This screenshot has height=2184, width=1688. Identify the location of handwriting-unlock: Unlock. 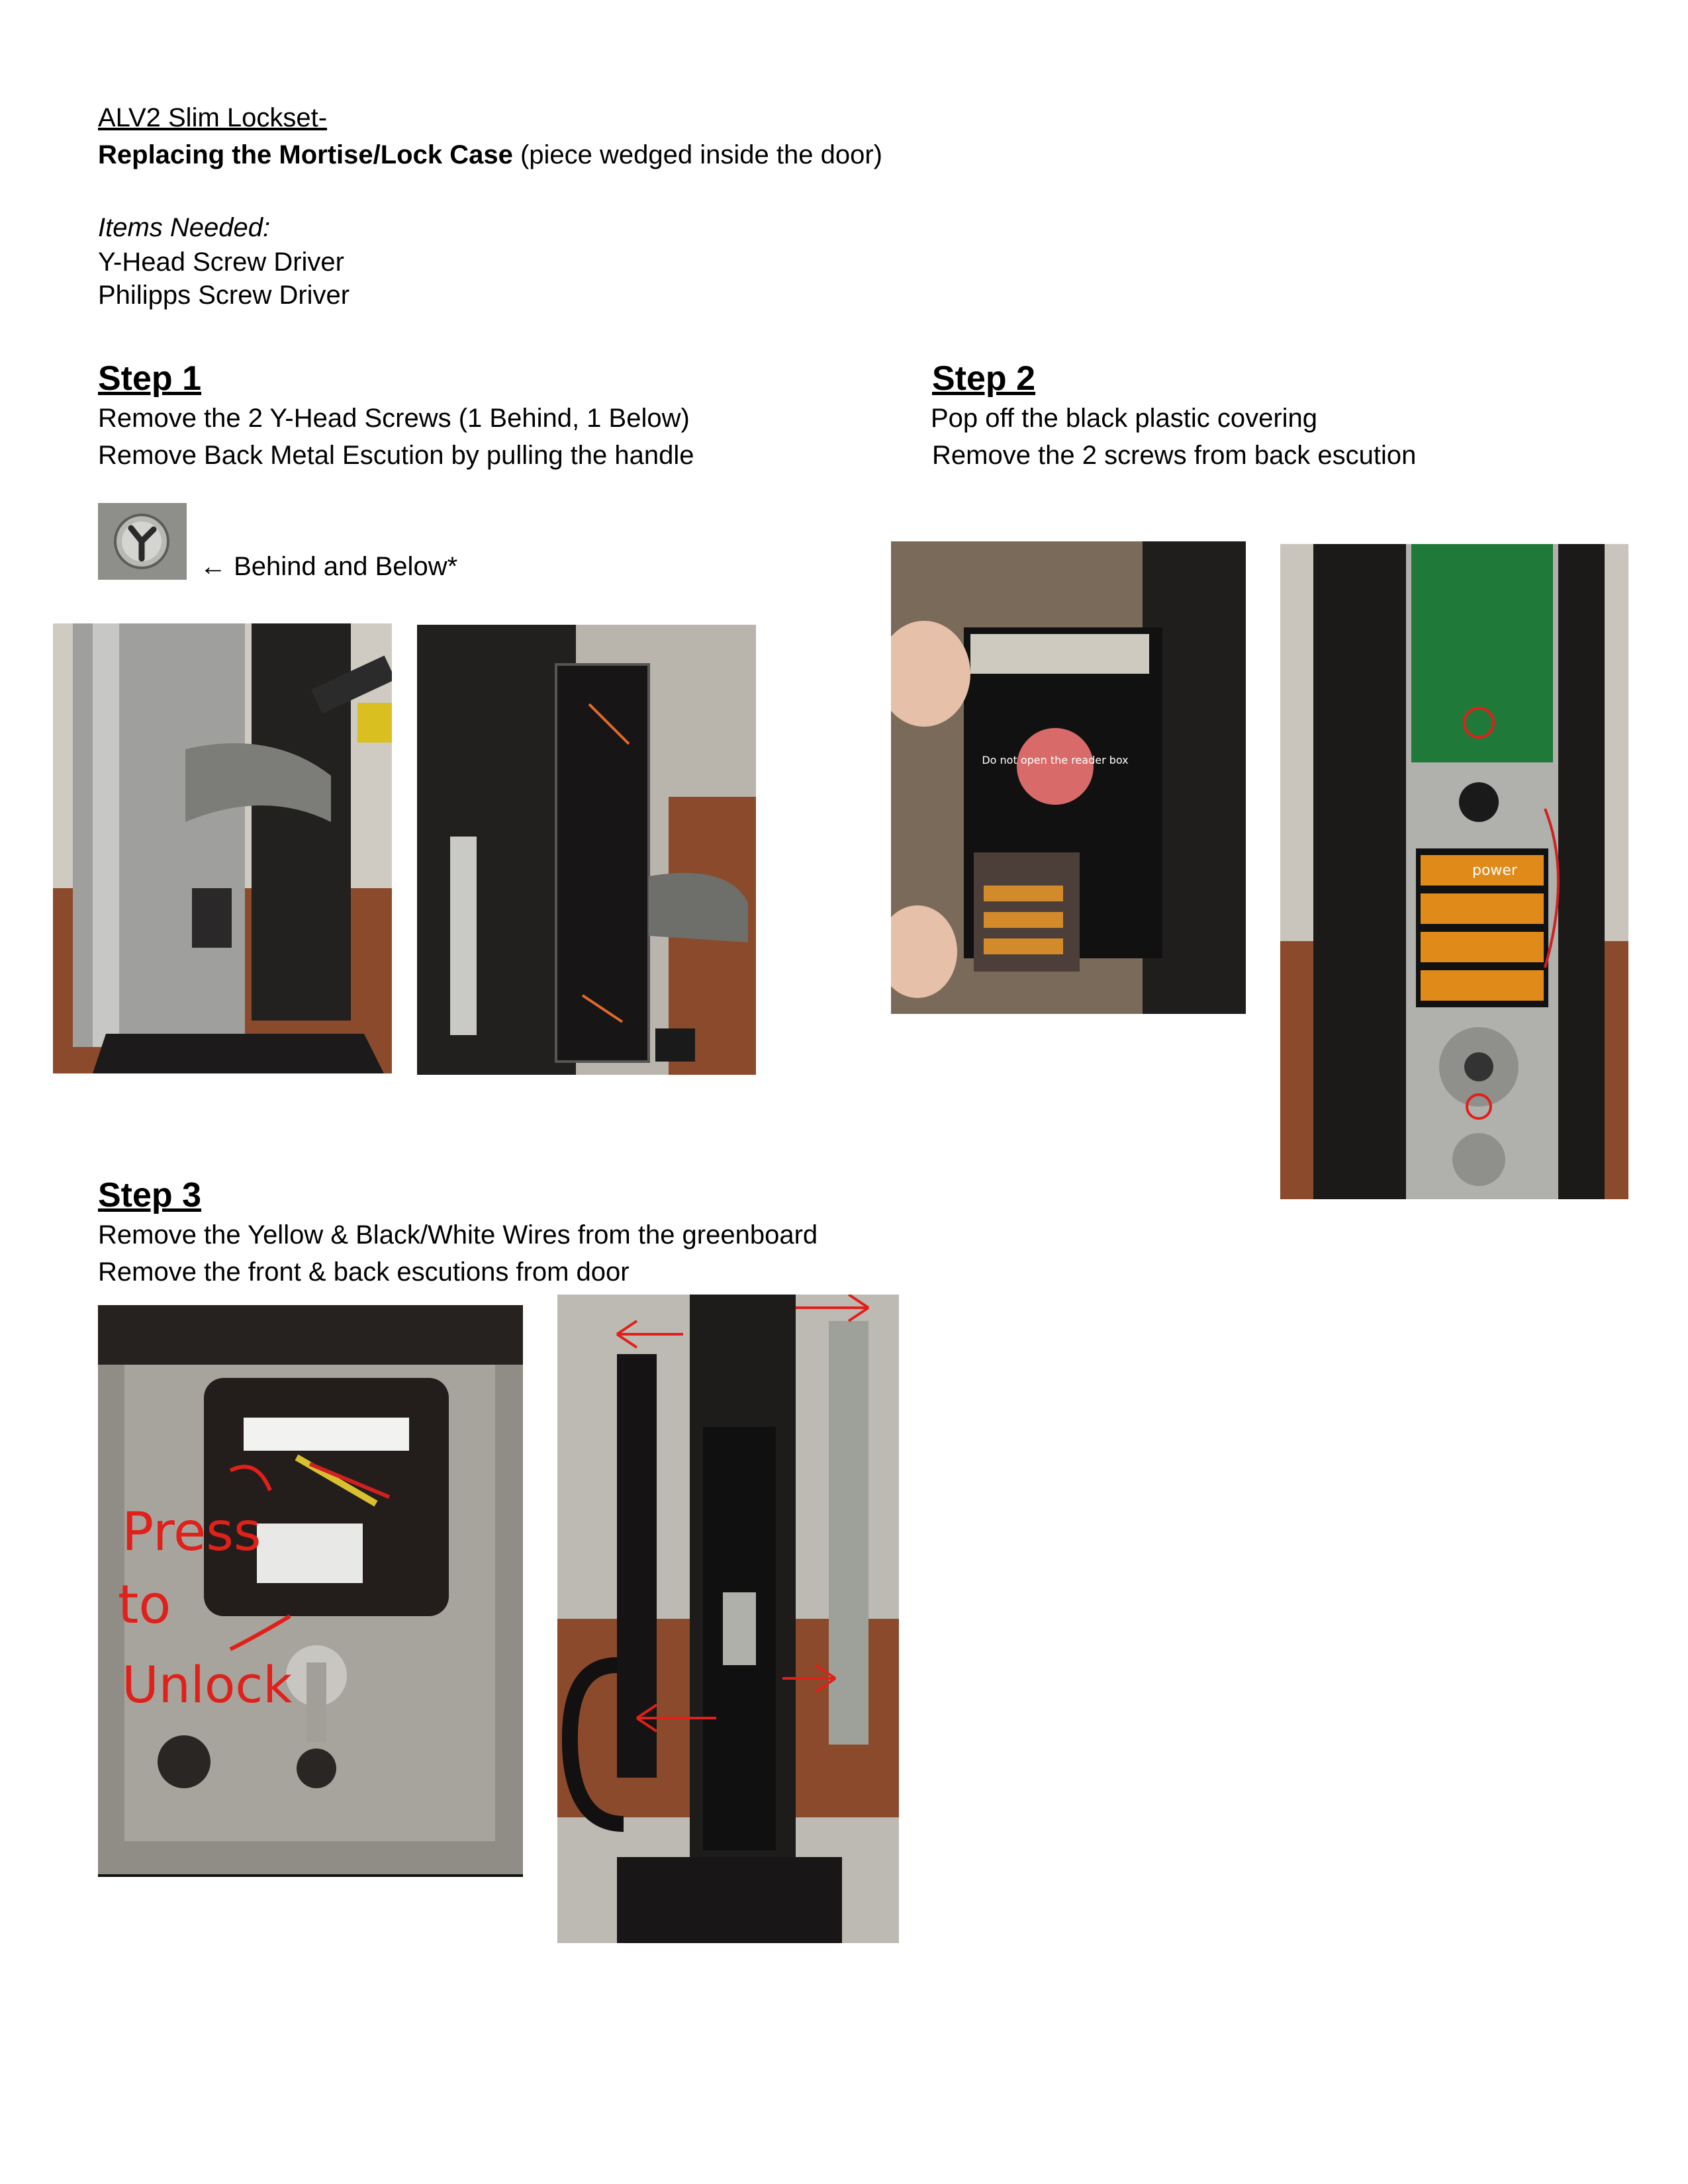
(207, 1684).